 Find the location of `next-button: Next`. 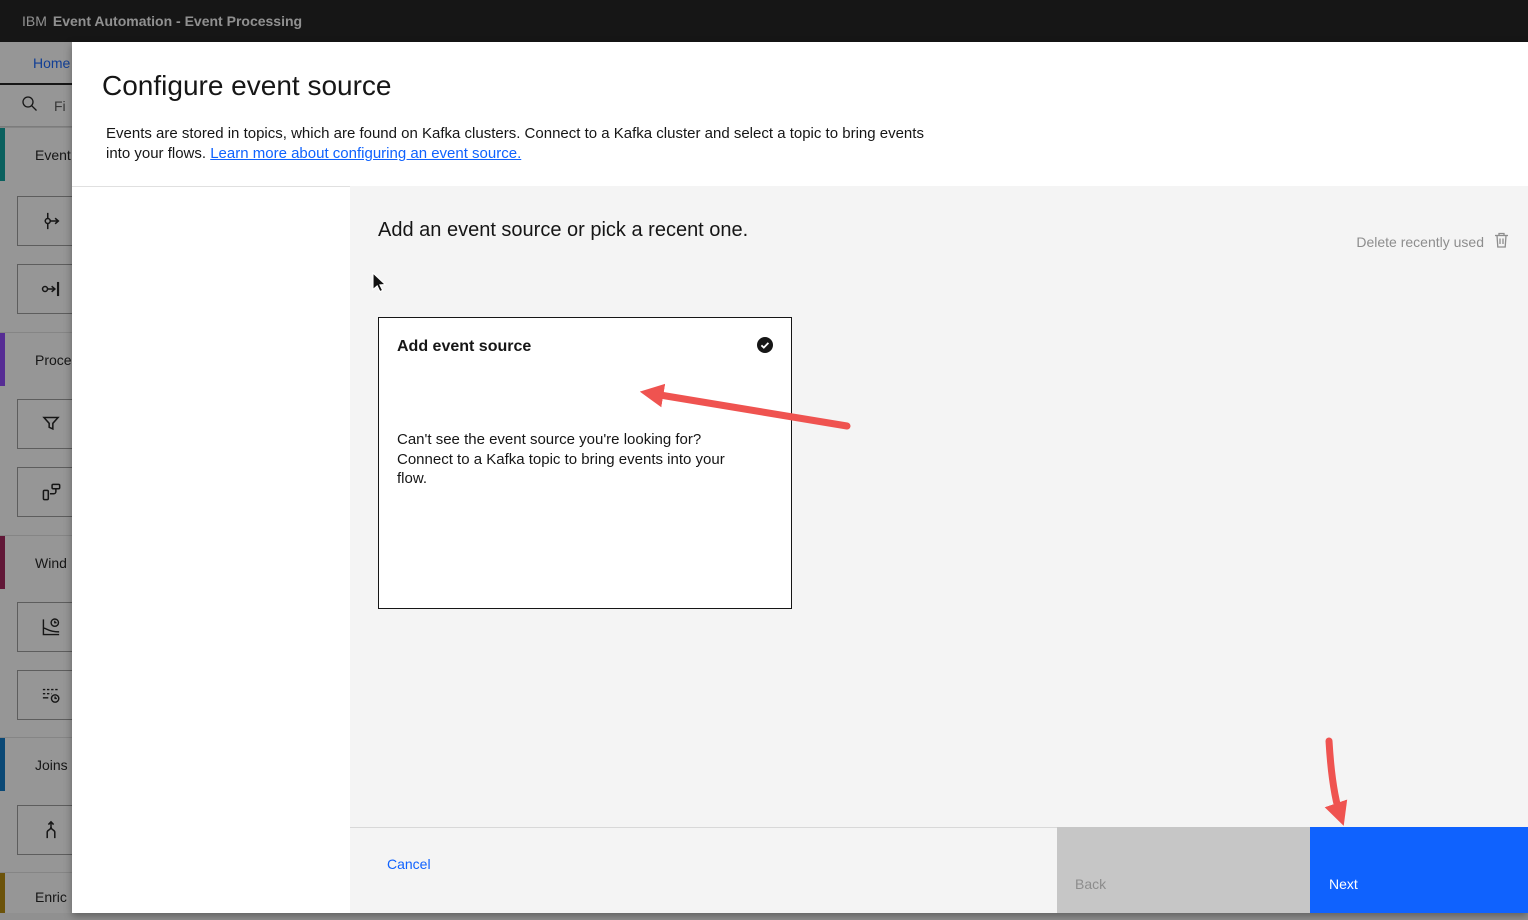

next-button: Next is located at coordinates (1419, 870).